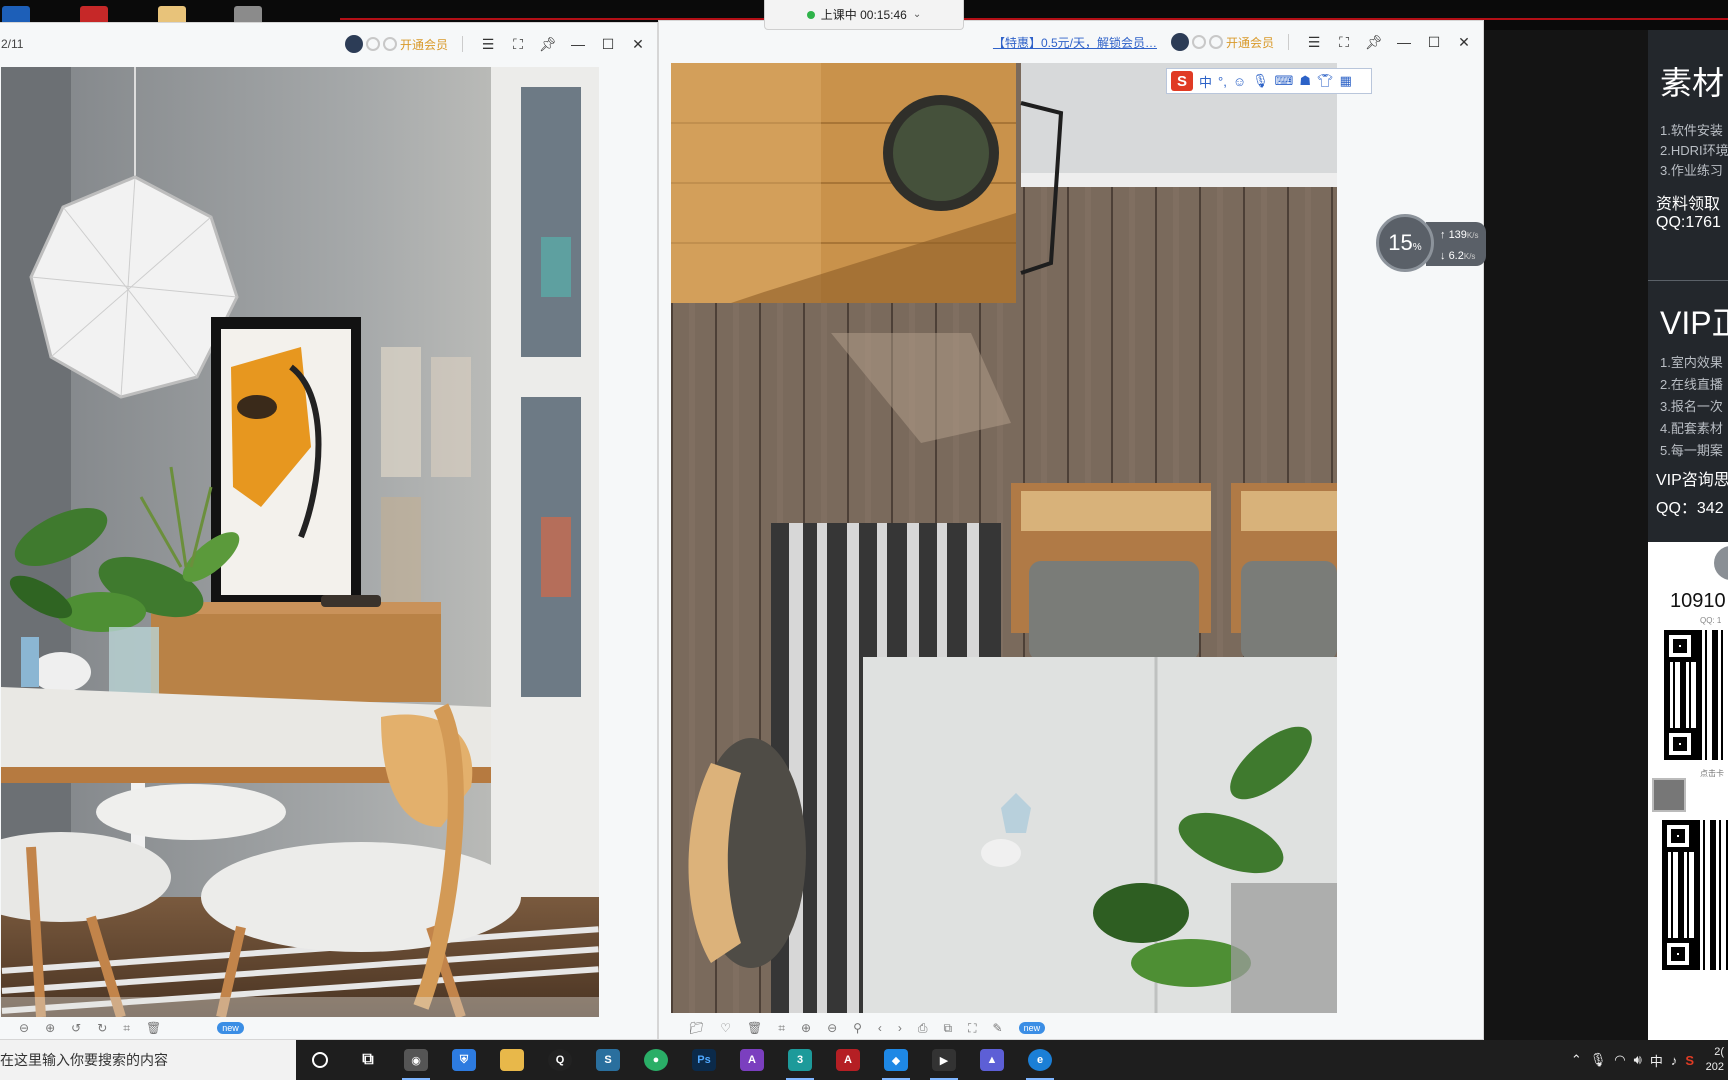 The height and width of the screenshot is (1080, 1728). I want to click on steam-icon: S, so click(608, 1060).